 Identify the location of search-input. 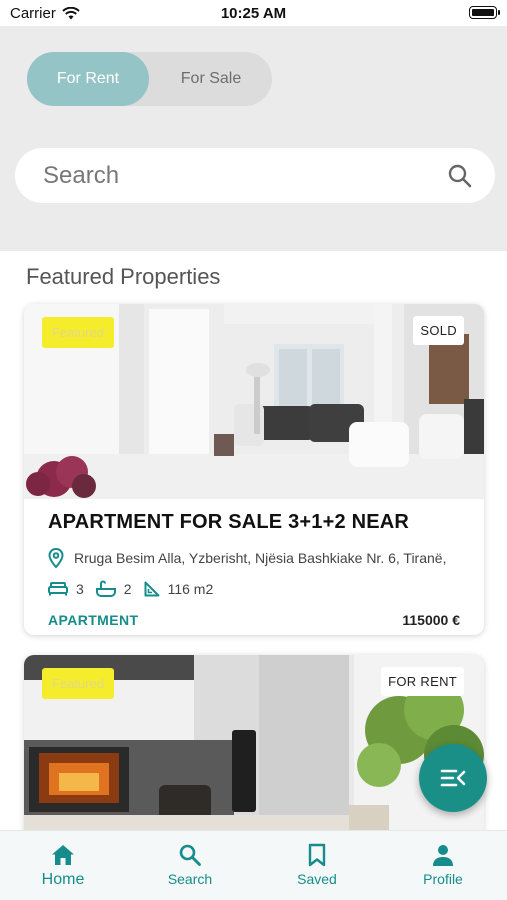
(244, 175).